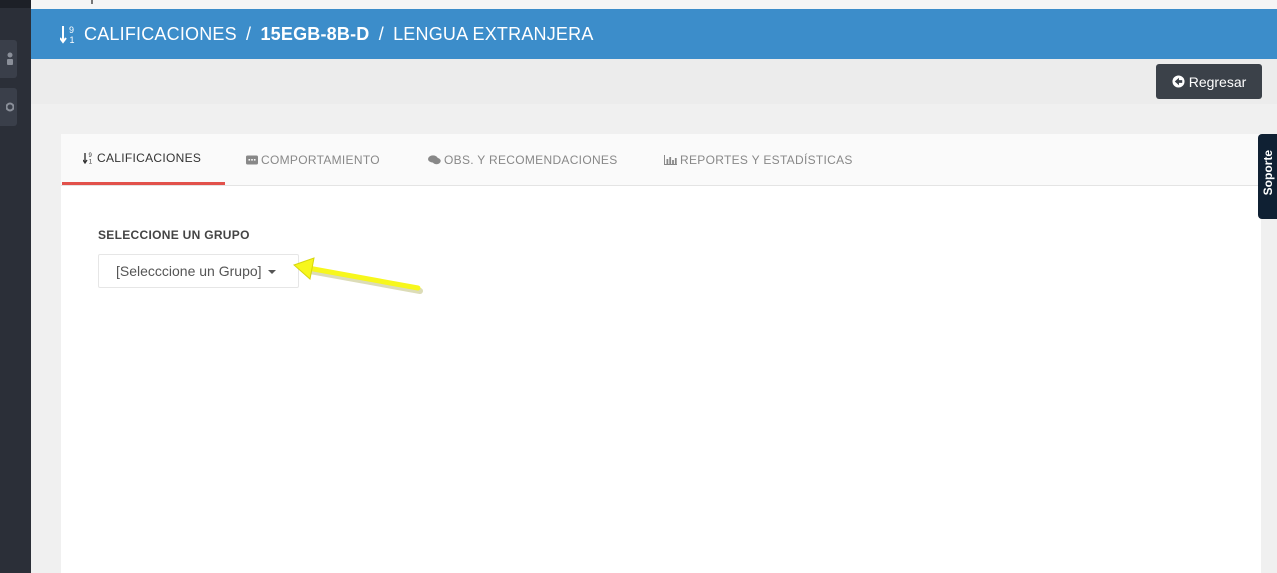  What do you see at coordinates (654, 81) in the screenshot?
I see `toolbar: Regresar` at bounding box center [654, 81].